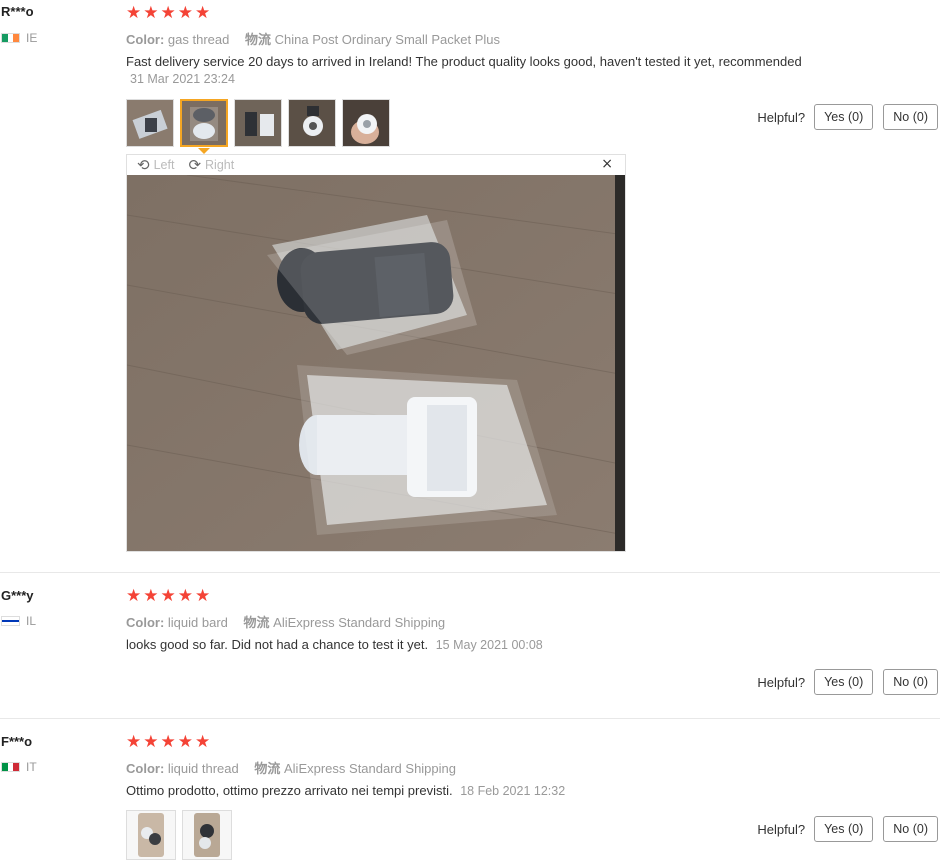 The height and width of the screenshot is (864, 940). Describe the element at coordinates (10, 38) in the screenshot. I see `flag-ie-icon` at that location.